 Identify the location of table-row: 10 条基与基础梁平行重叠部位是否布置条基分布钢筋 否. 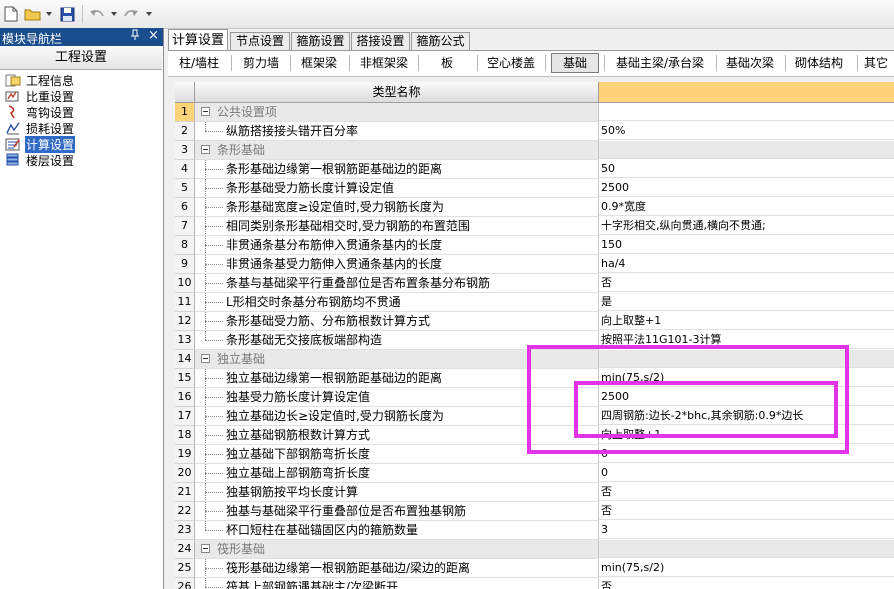
(534, 283).